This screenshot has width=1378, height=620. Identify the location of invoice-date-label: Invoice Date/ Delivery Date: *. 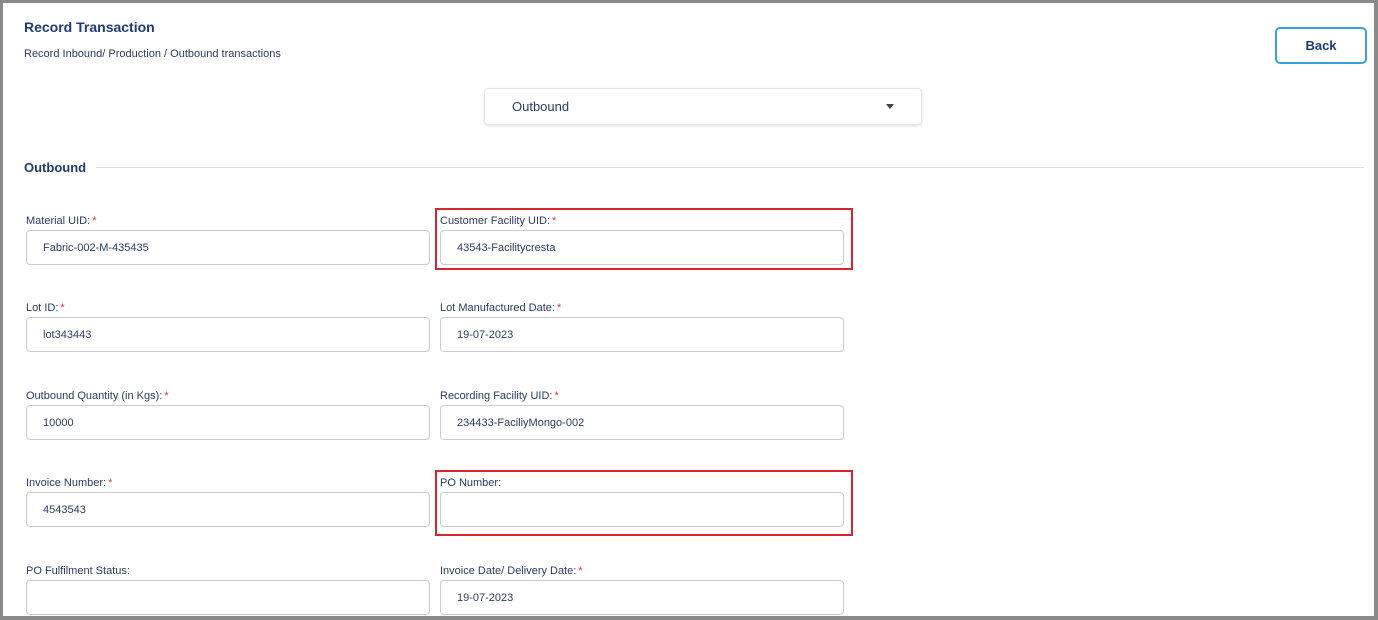
(511, 571).